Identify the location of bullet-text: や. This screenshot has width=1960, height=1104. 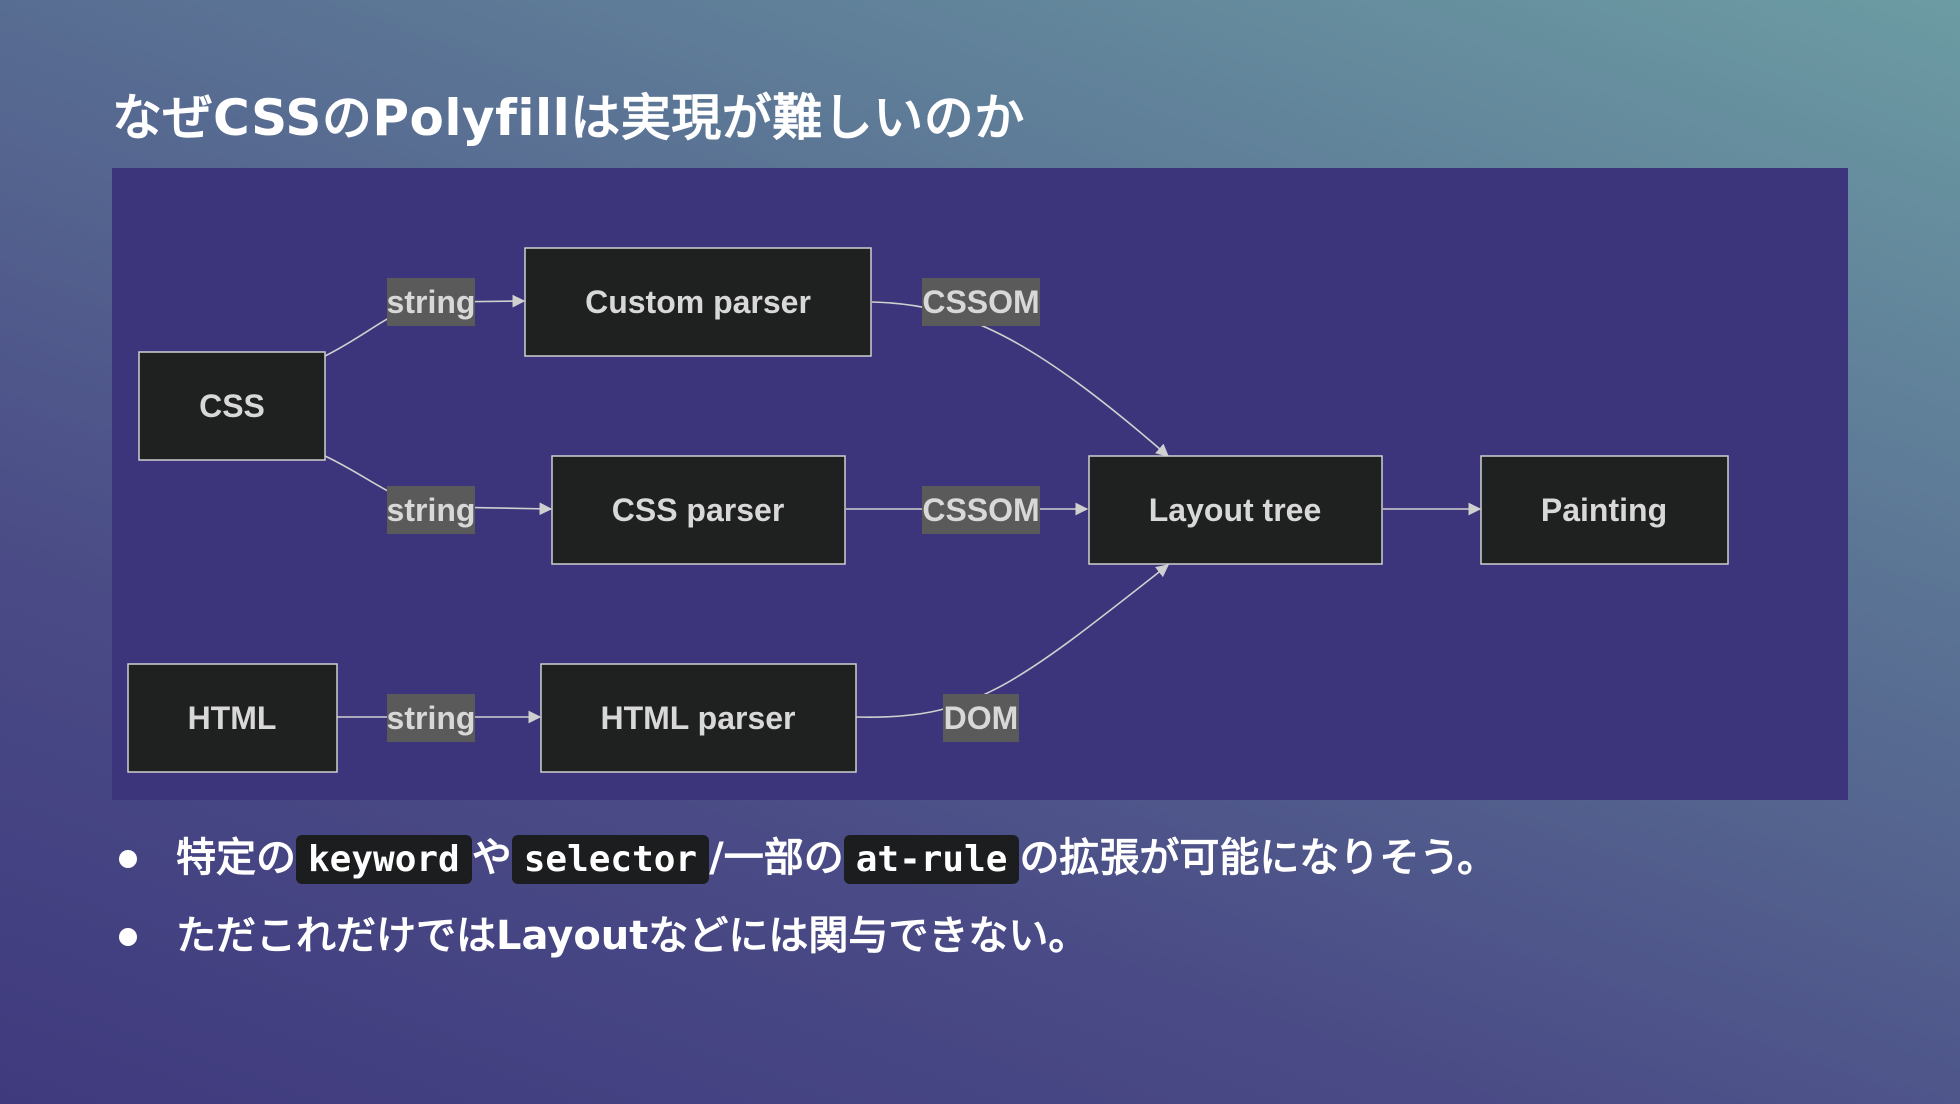
(491, 858).